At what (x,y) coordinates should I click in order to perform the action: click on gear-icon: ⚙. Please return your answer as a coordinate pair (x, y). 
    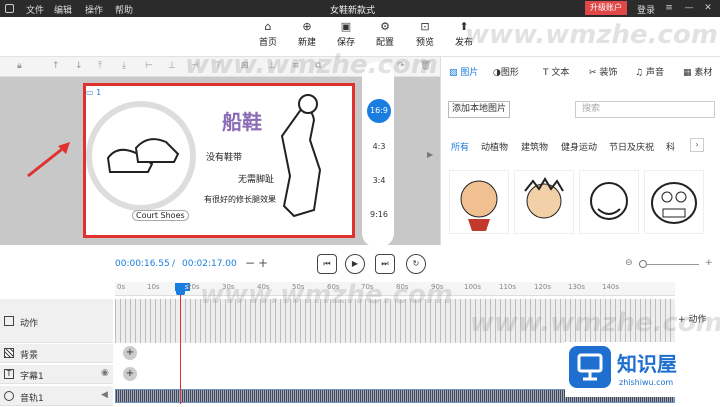
    Looking at the image, I should click on (385, 26).